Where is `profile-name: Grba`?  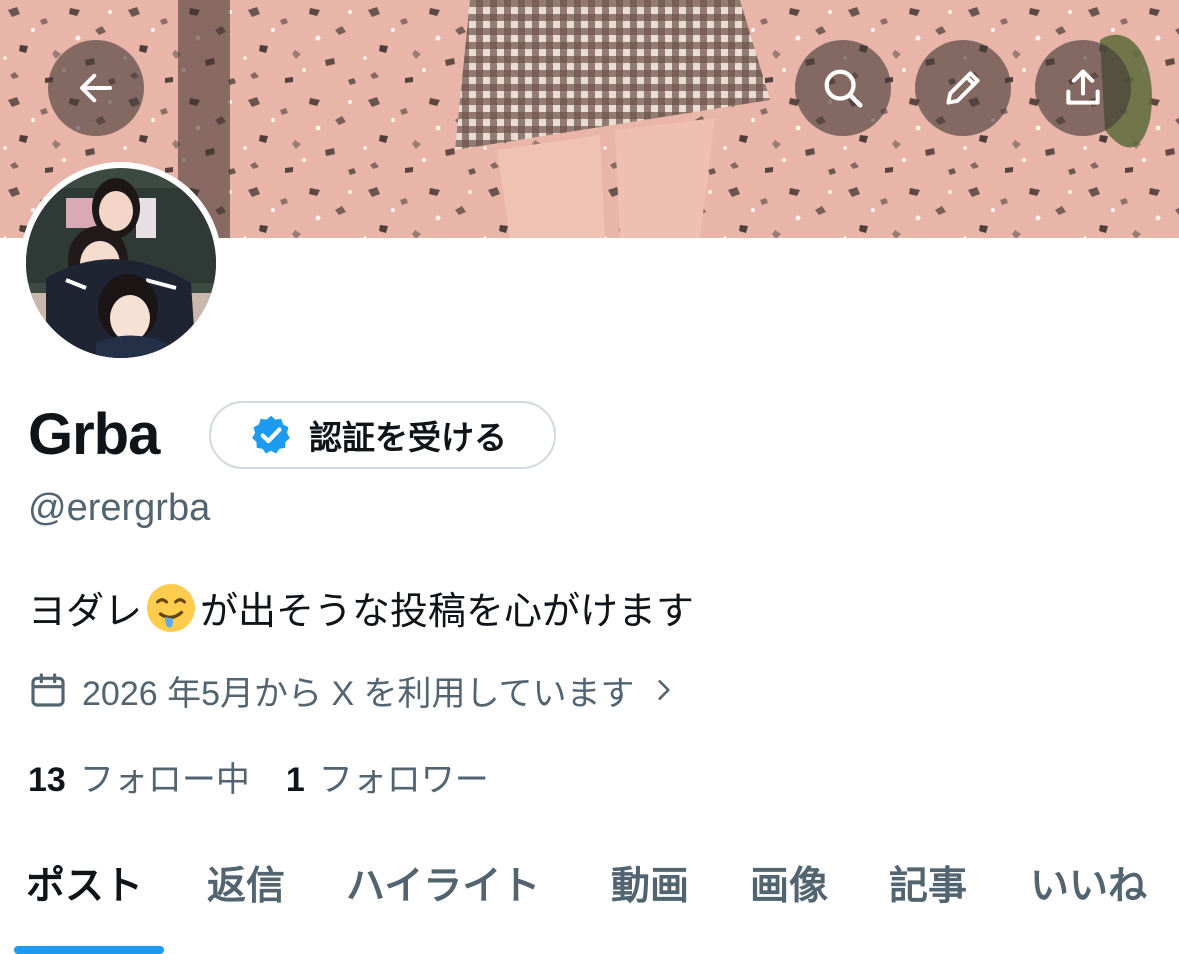 profile-name: Grba is located at coordinates (94, 434).